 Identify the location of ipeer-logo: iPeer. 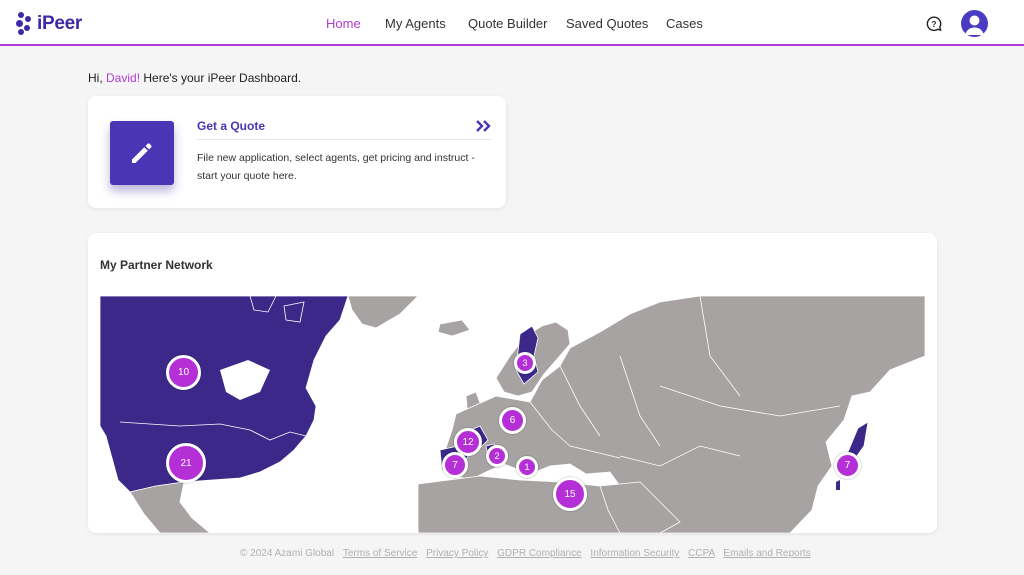
(49, 24).